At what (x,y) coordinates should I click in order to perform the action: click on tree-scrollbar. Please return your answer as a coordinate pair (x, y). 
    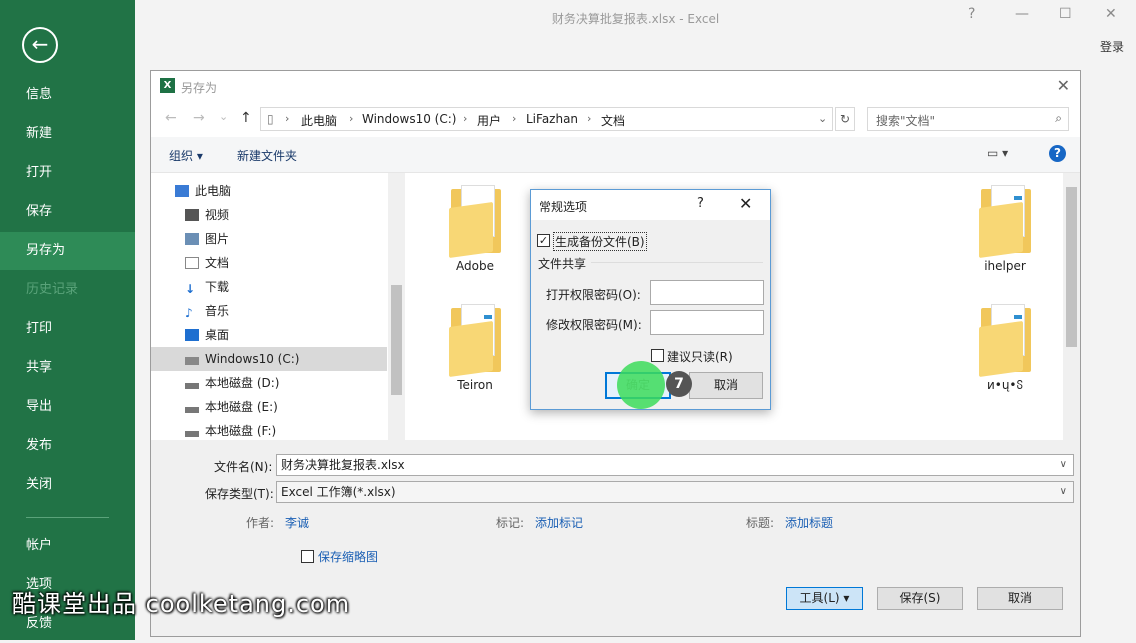
    Looking at the image, I should click on (396, 306).